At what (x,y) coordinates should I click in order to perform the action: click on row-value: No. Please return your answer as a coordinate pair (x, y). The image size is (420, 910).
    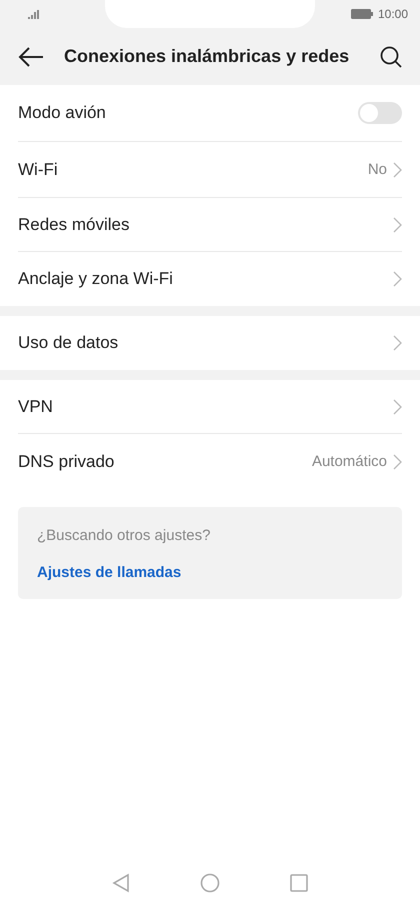
    Looking at the image, I should click on (377, 169).